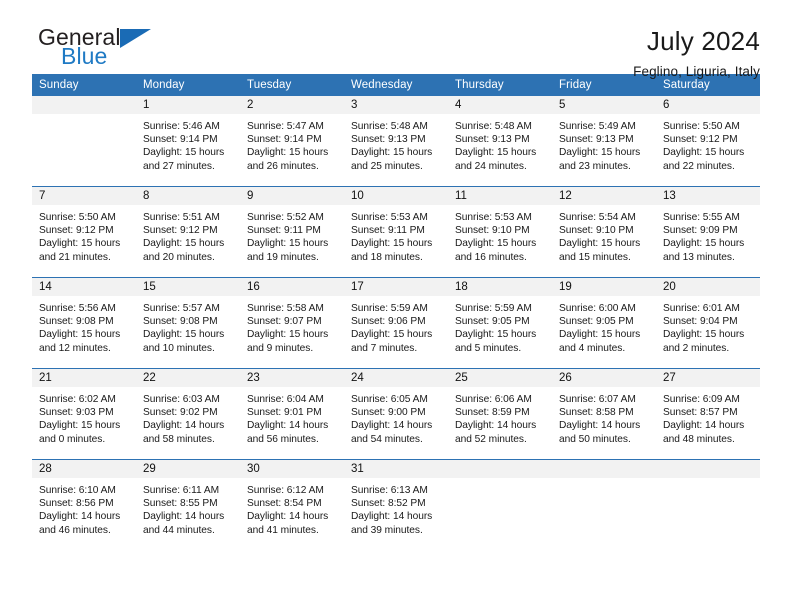 The width and height of the screenshot is (792, 612). What do you see at coordinates (76, 504) in the screenshot?
I see `sunset-text: Sunset: 8:56 PM` at bounding box center [76, 504].